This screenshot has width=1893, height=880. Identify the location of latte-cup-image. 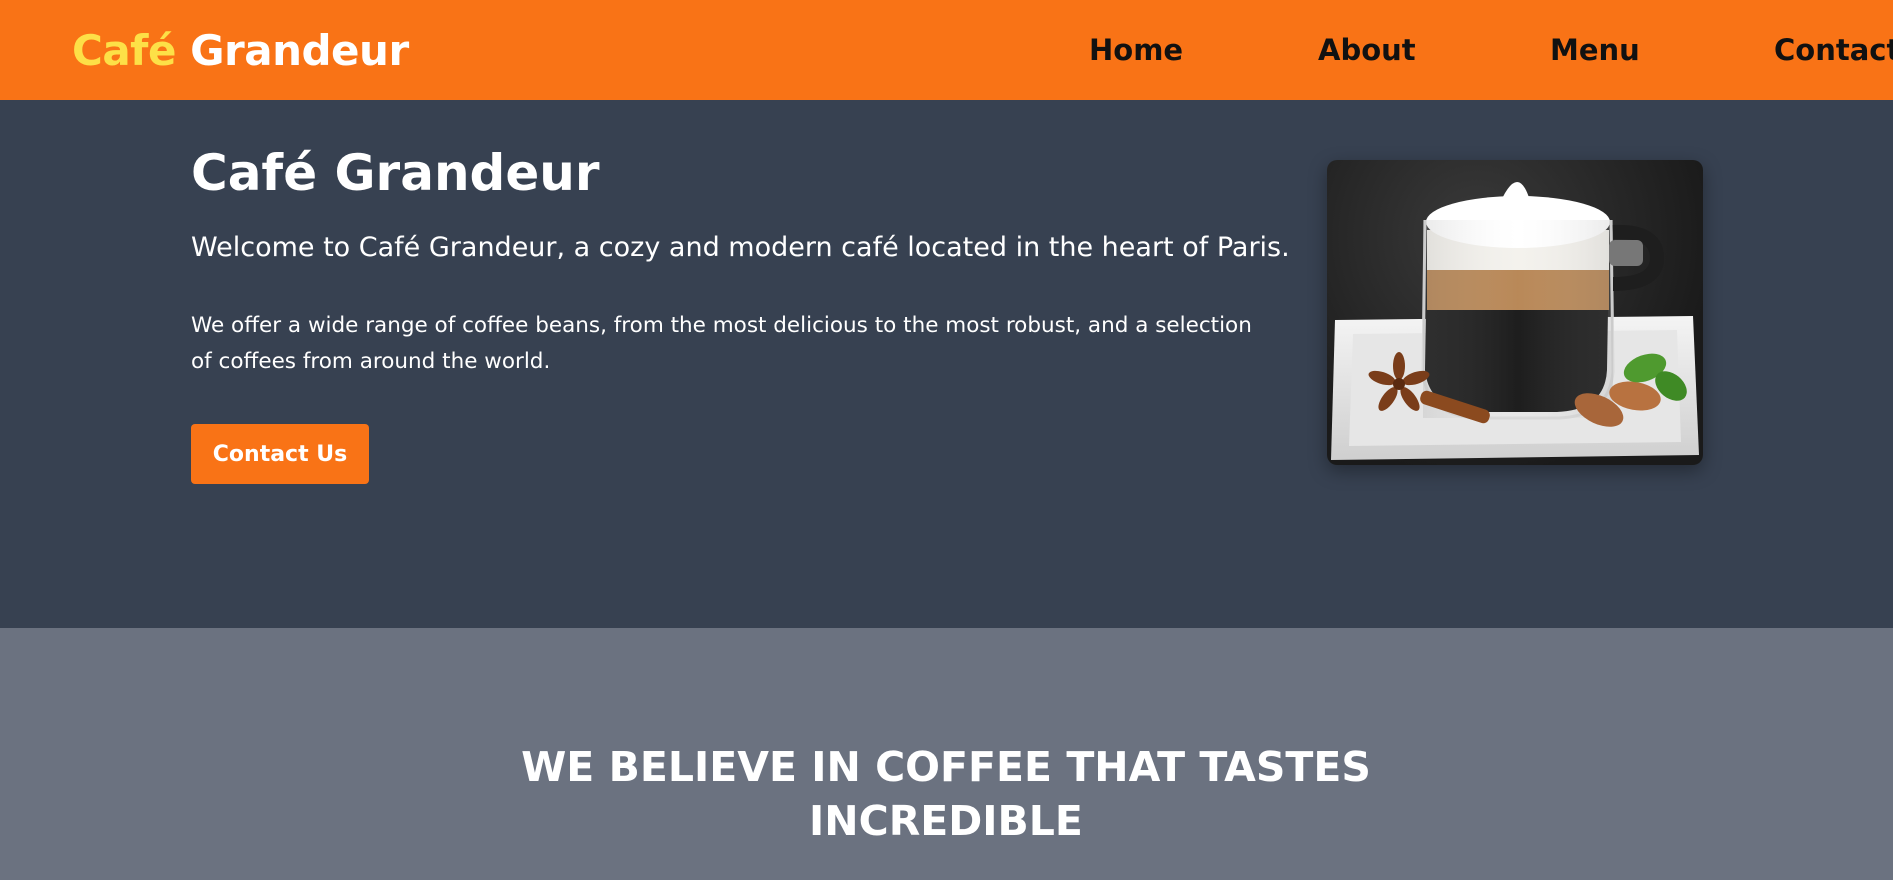
(1515, 312).